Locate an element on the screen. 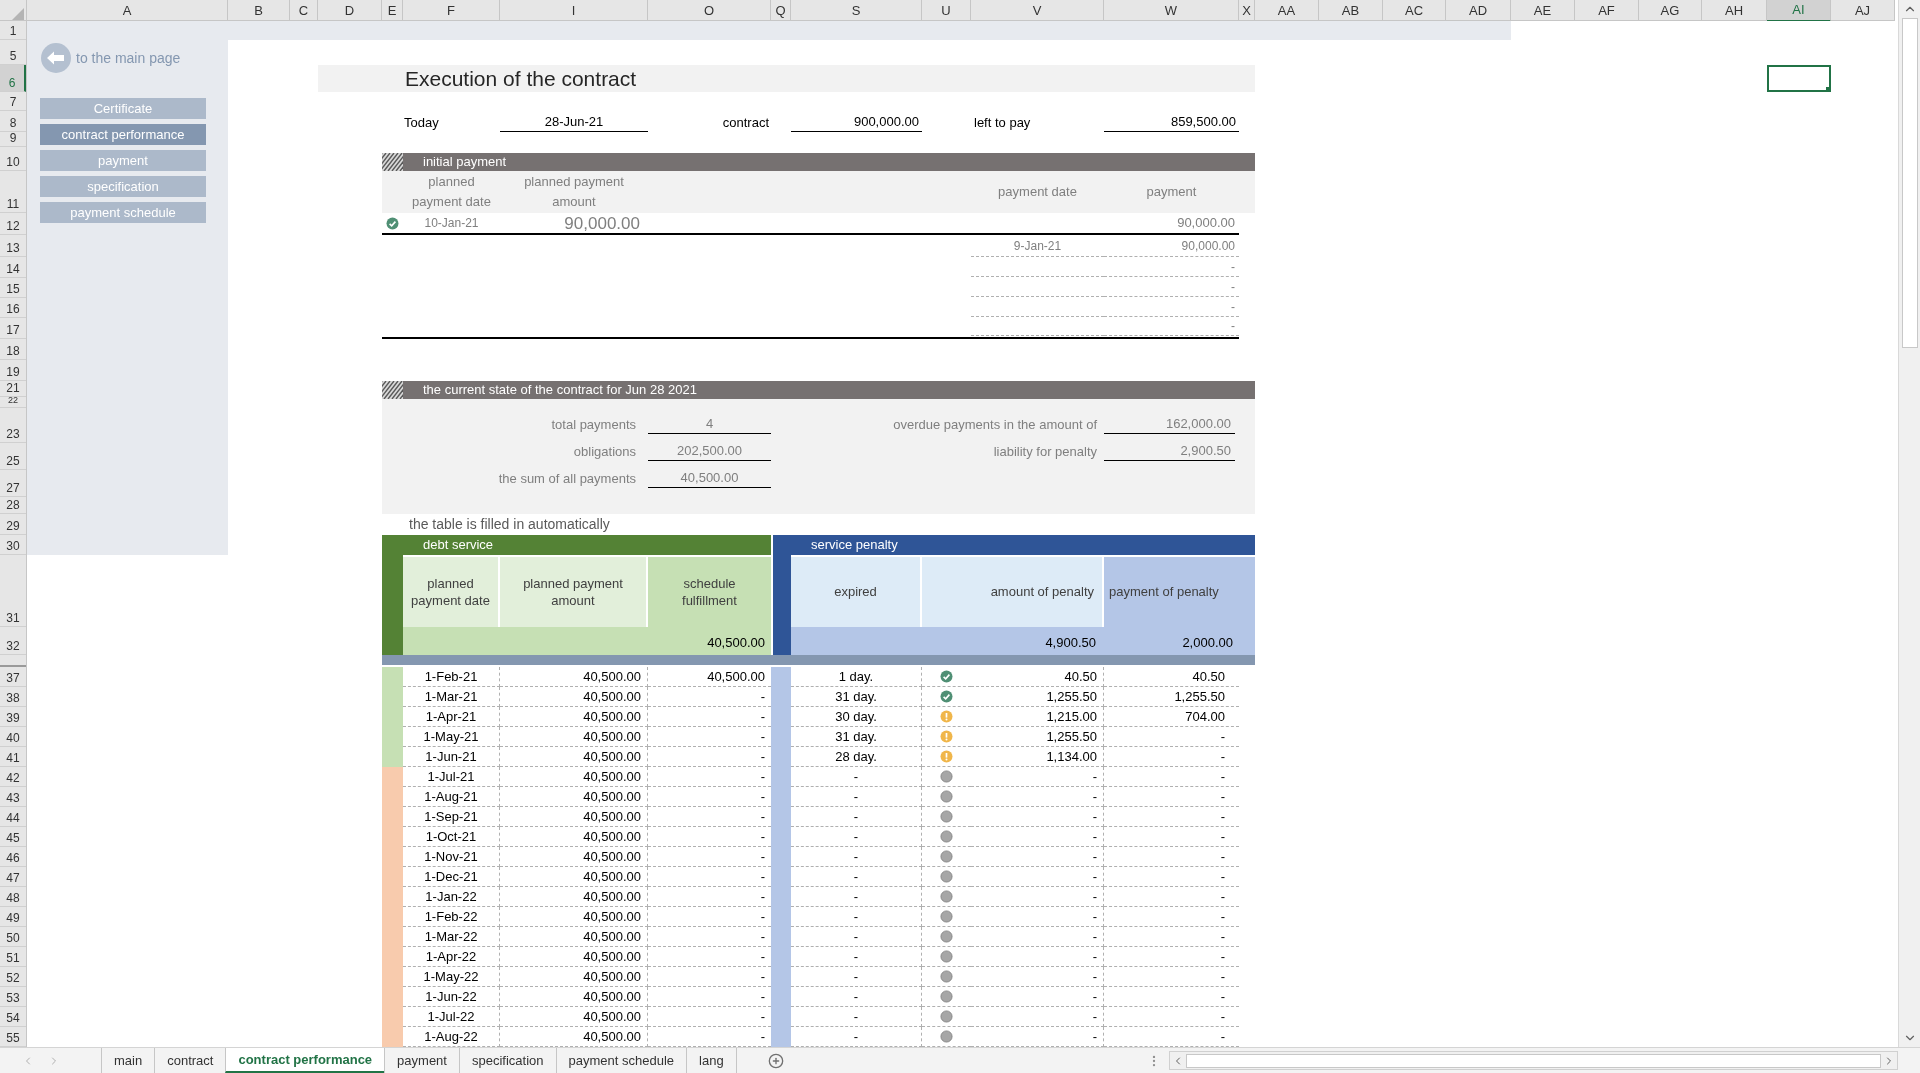 The image size is (1920, 1073). horizontal-scrollbar is located at coordinates (1533, 1060).